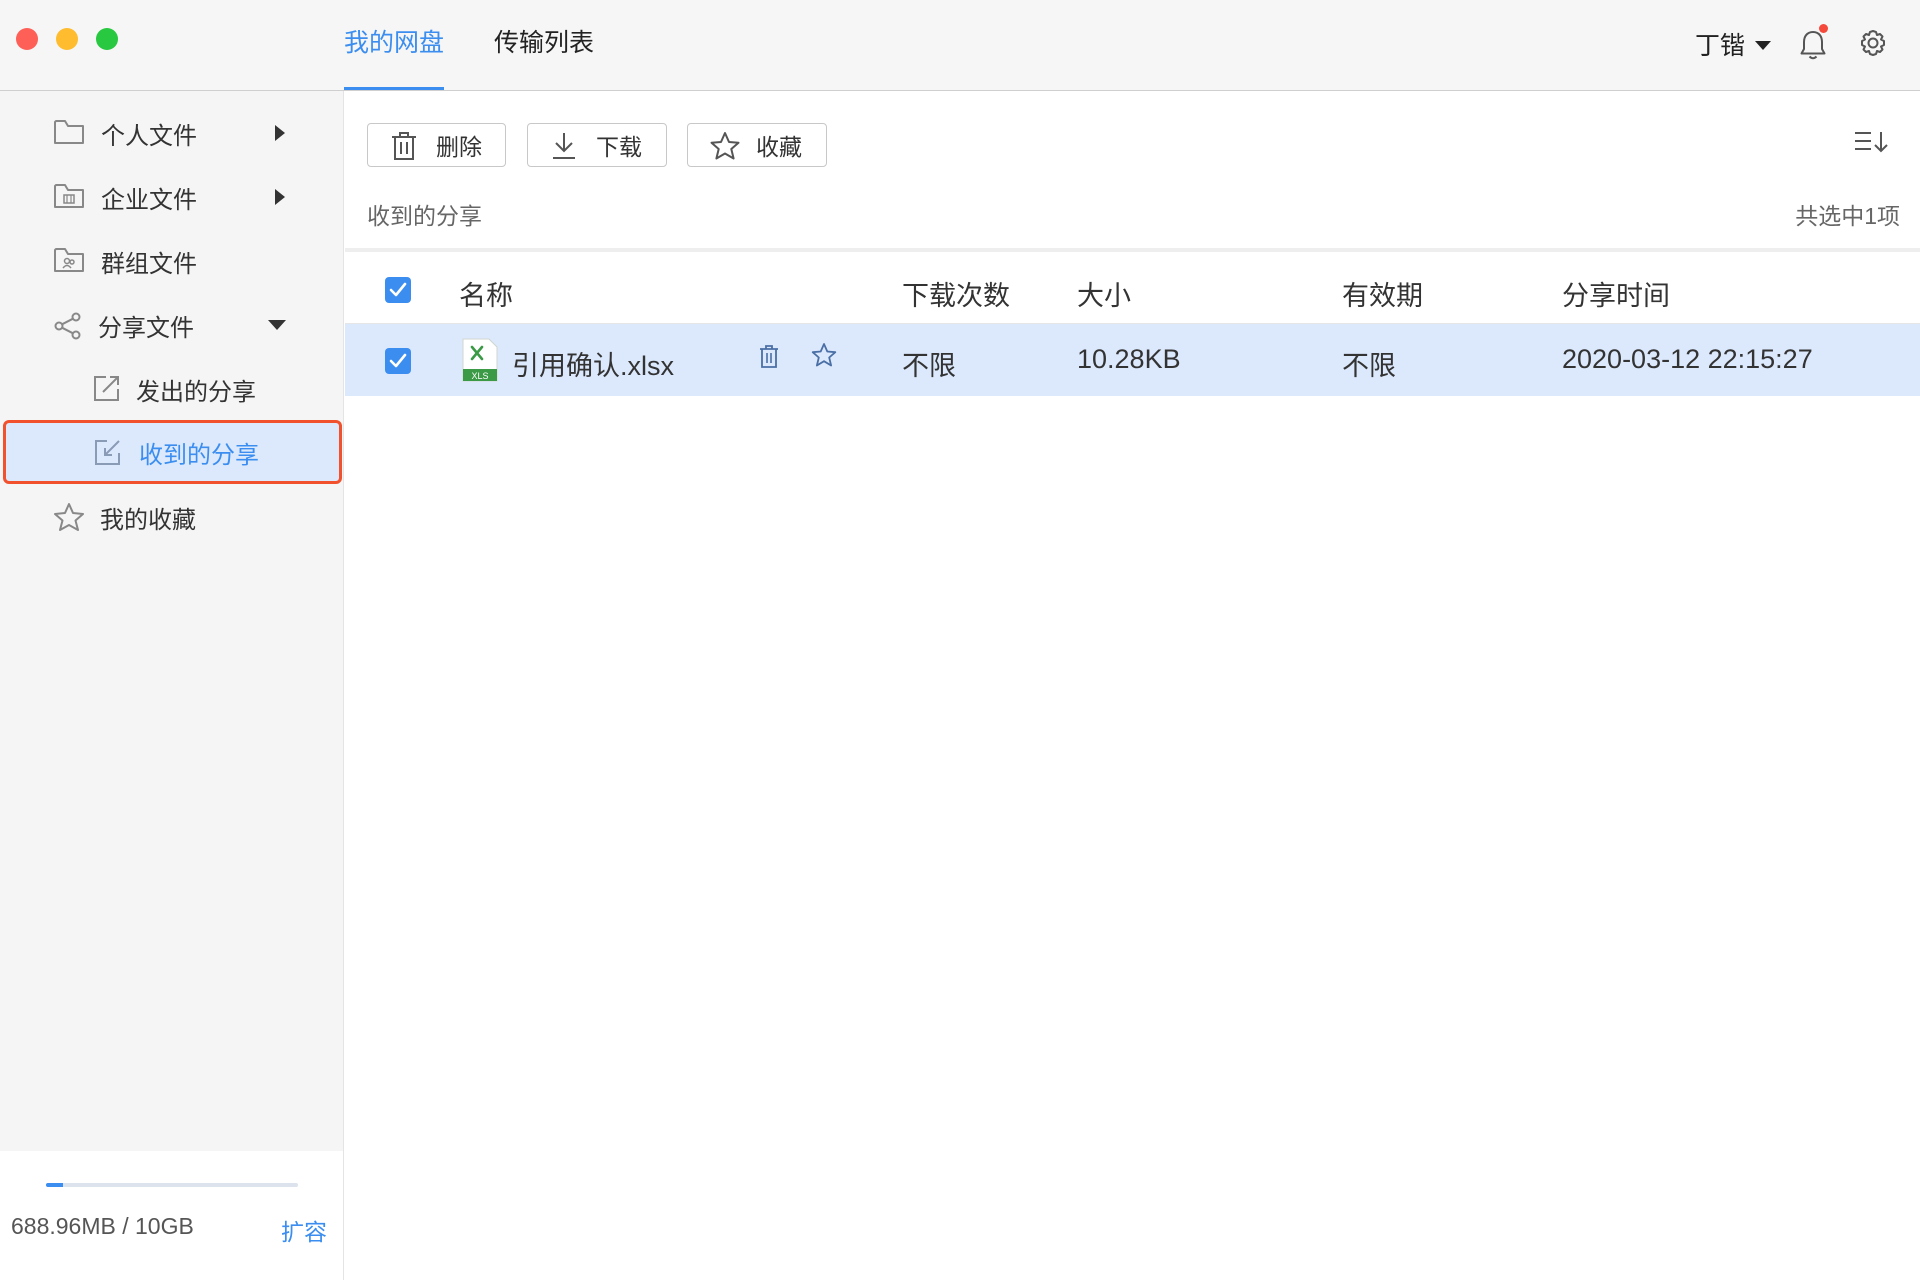 The image size is (1920, 1280). What do you see at coordinates (1369, 366) in the screenshot?
I see `validity-period: 不限` at bounding box center [1369, 366].